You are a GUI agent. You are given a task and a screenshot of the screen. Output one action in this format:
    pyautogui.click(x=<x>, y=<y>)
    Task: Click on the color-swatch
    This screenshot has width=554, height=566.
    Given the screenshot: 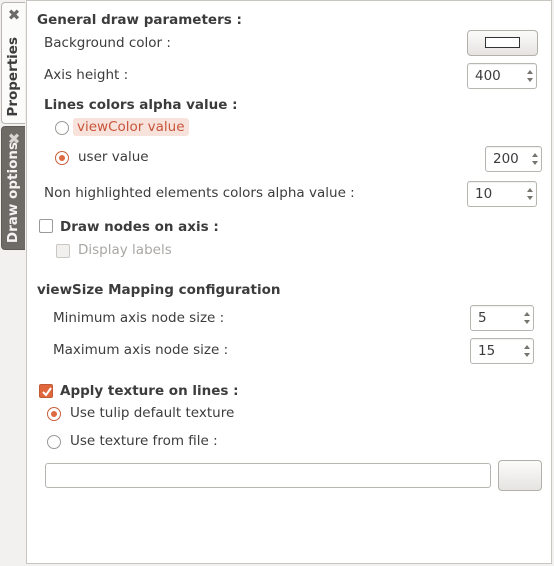 What is the action you would take?
    pyautogui.click(x=502, y=42)
    